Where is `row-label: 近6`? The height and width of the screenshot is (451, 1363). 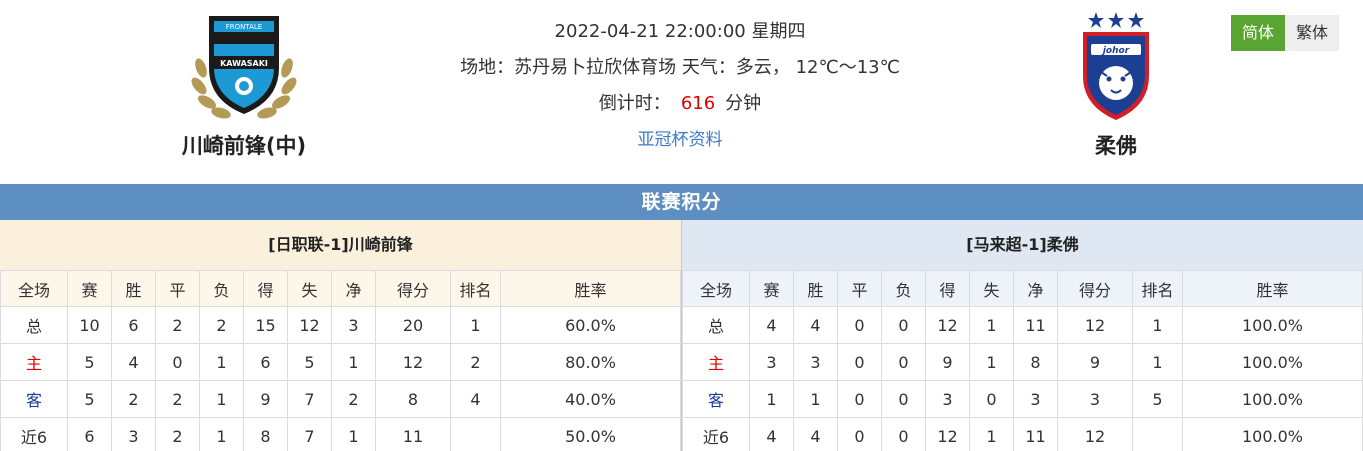 row-label: 近6 is located at coordinates (716, 434).